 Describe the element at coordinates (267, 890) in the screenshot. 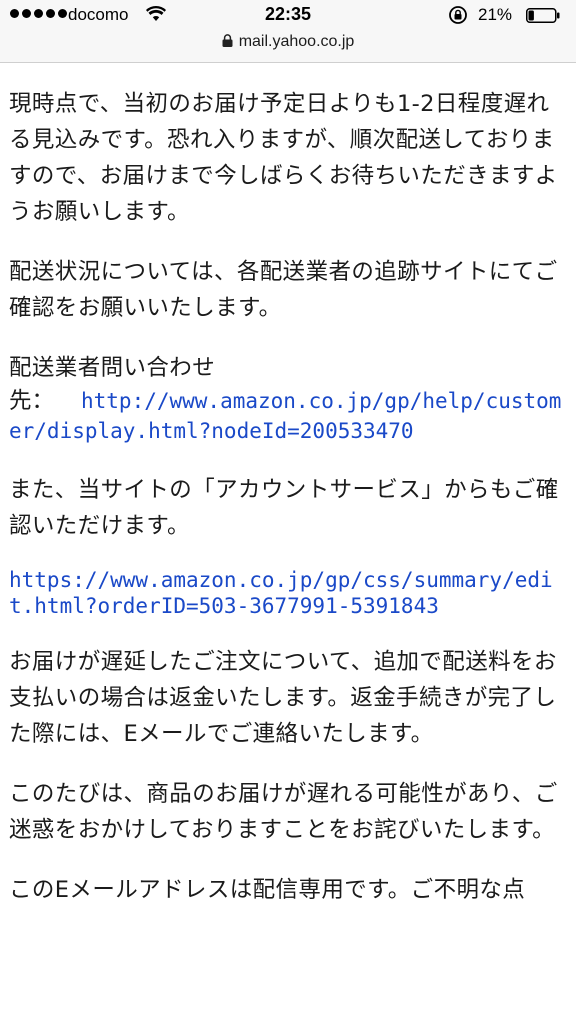

I see `paragraph-sender-only: このEメールアドレスは配信専用です。ご不明な点` at that location.